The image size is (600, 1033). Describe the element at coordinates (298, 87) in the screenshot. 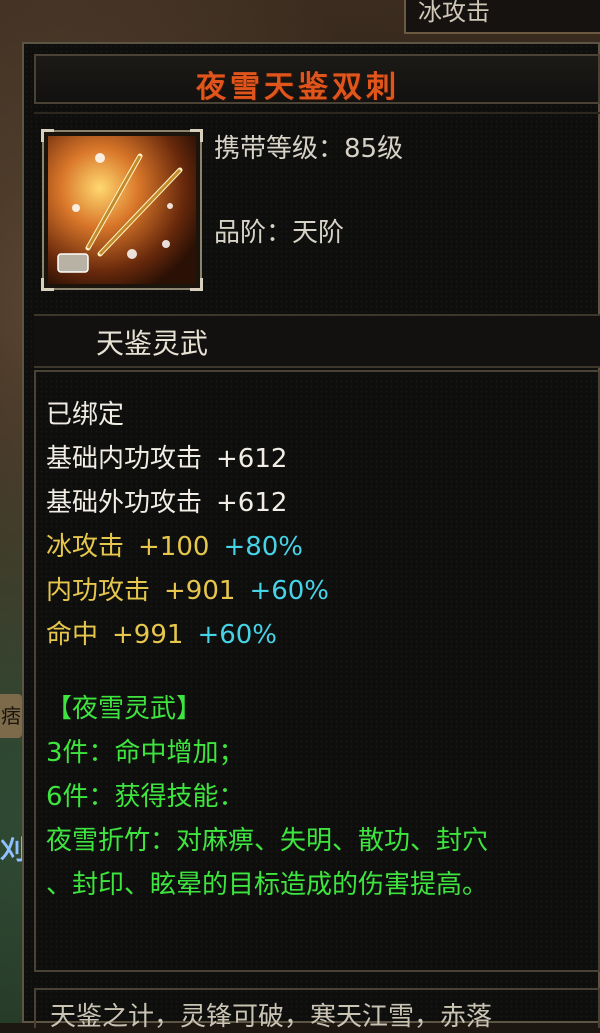

I see `item-title: 夜雪天鉴双刺` at that location.